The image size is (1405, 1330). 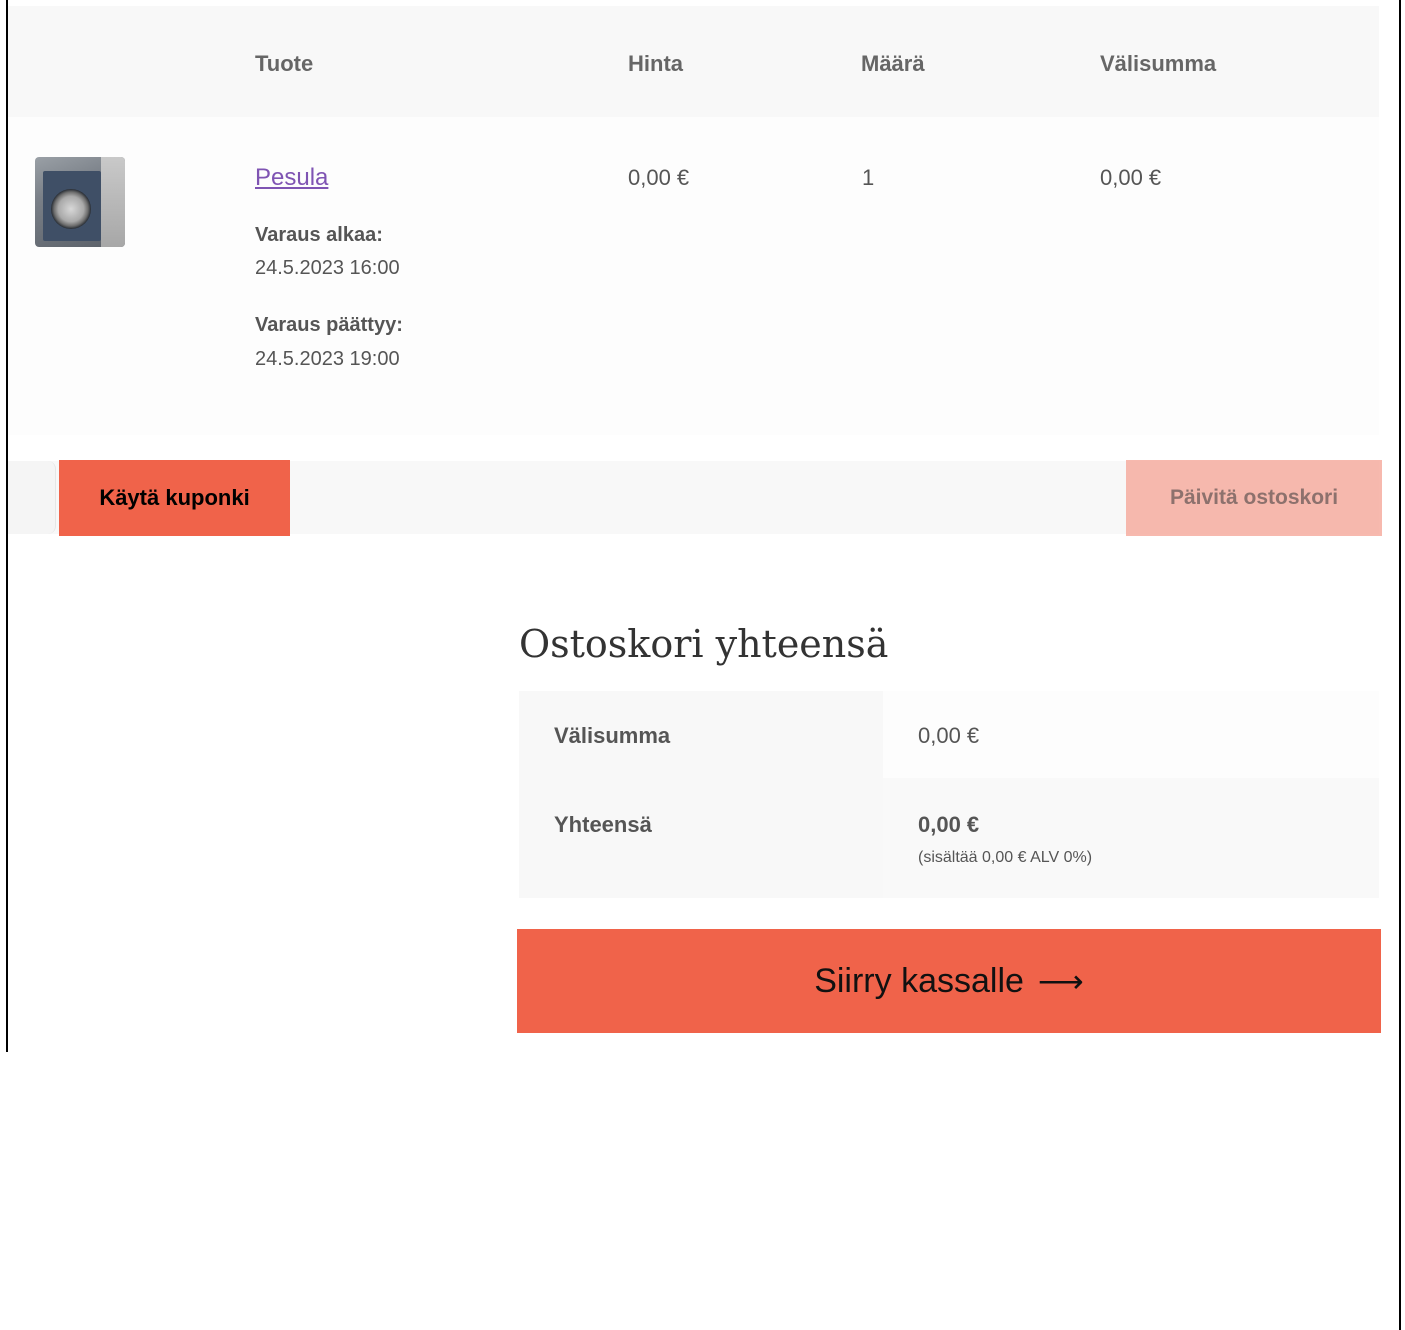 What do you see at coordinates (919, 980) in the screenshot?
I see `checkout-label: Siirry kassalle` at bounding box center [919, 980].